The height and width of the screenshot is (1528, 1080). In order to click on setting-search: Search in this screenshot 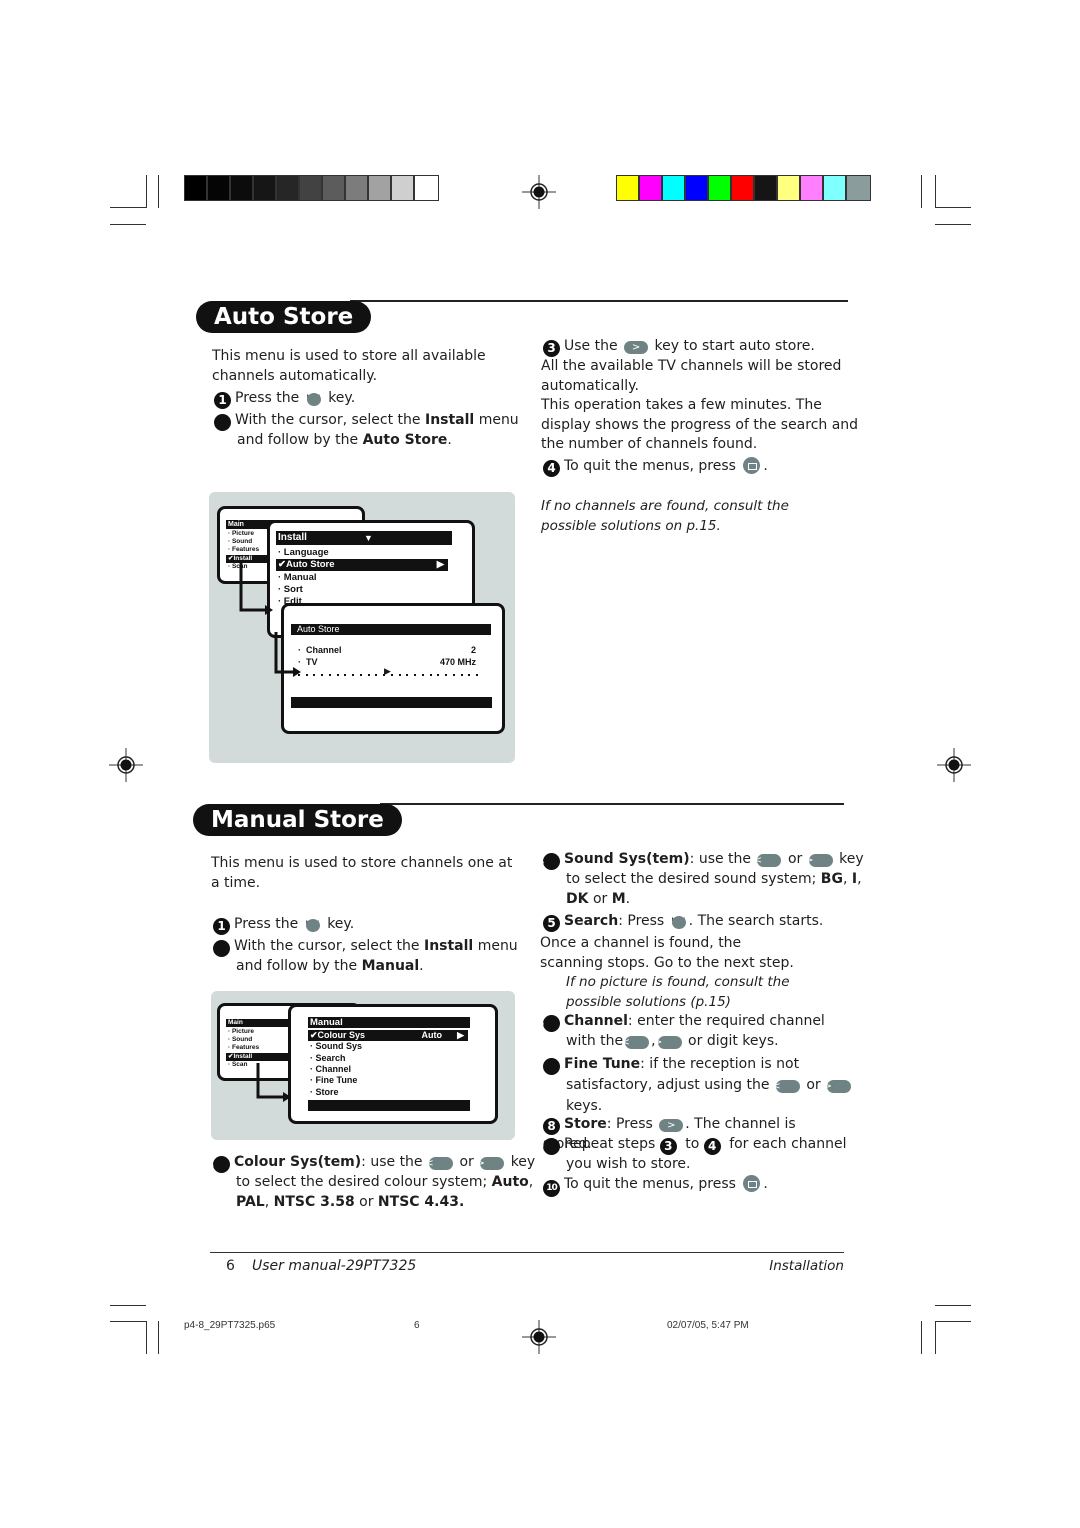, I will do `click(591, 921)`.